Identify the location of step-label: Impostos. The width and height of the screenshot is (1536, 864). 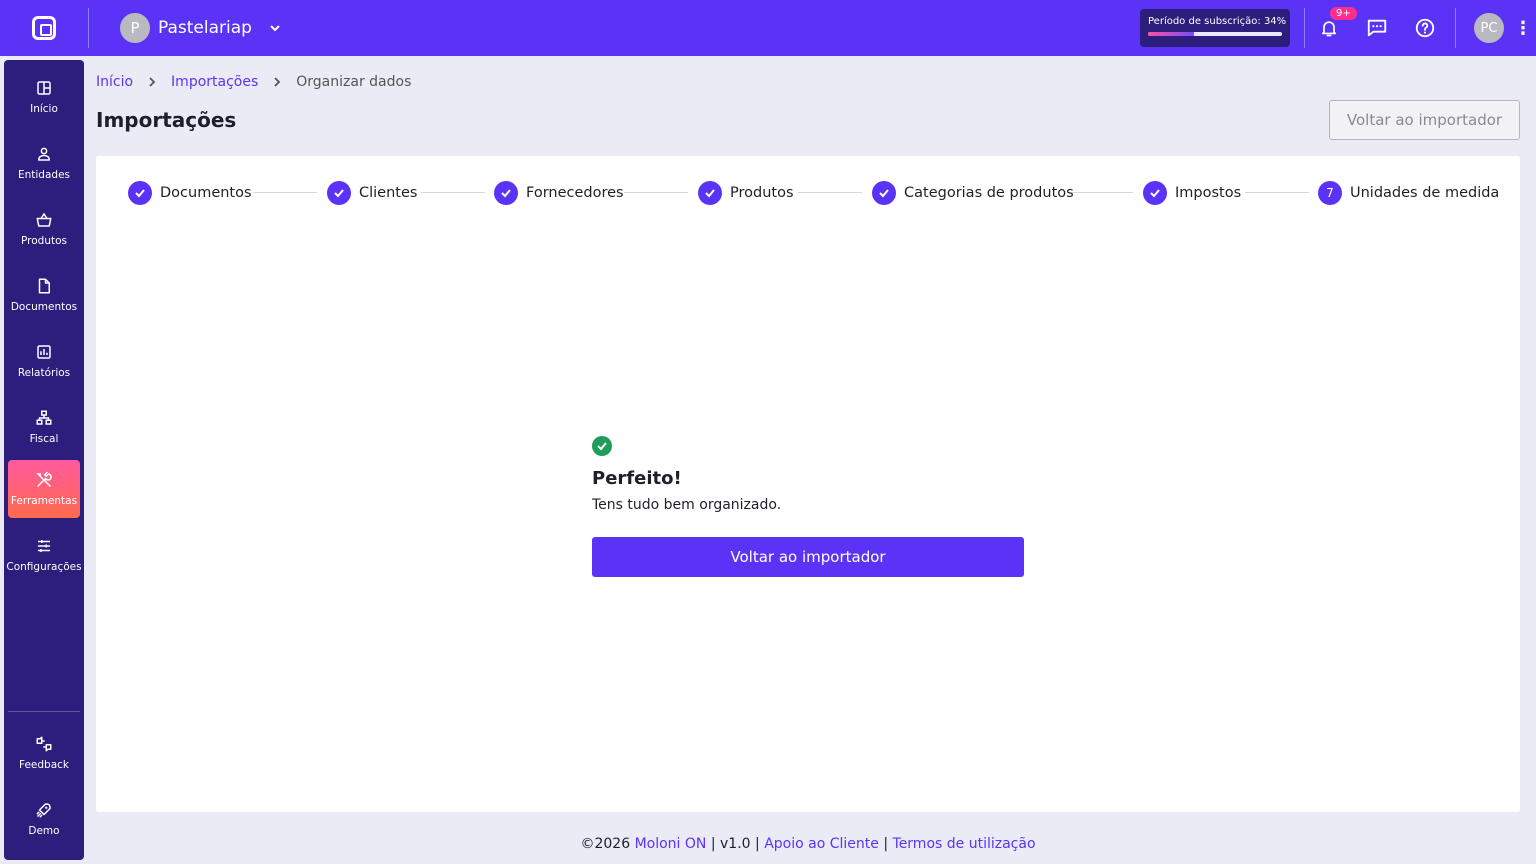
(1208, 193).